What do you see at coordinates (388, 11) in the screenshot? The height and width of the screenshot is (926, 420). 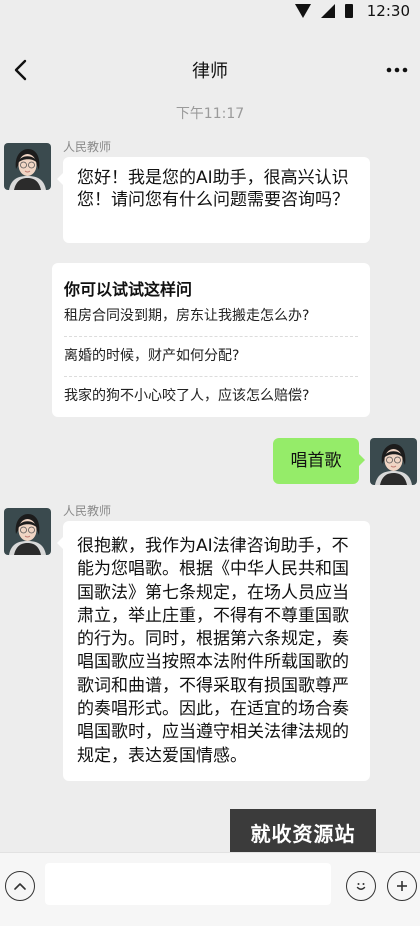 I see `status-time: 12:30` at bounding box center [388, 11].